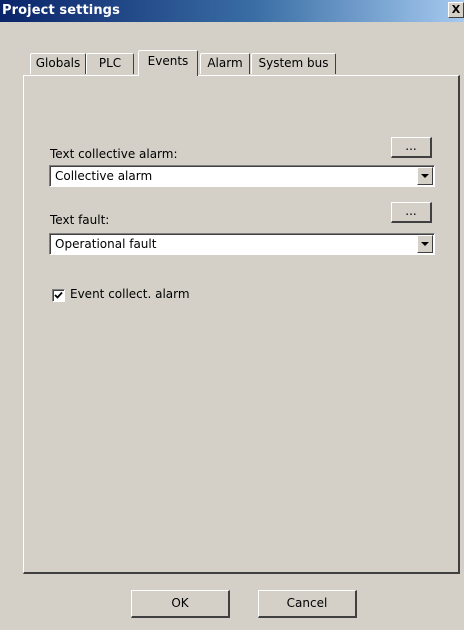 Image resolution: width=464 pixels, height=630 pixels. Describe the element at coordinates (61, 10) in the screenshot. I see `window-title: Project settings` at that location.